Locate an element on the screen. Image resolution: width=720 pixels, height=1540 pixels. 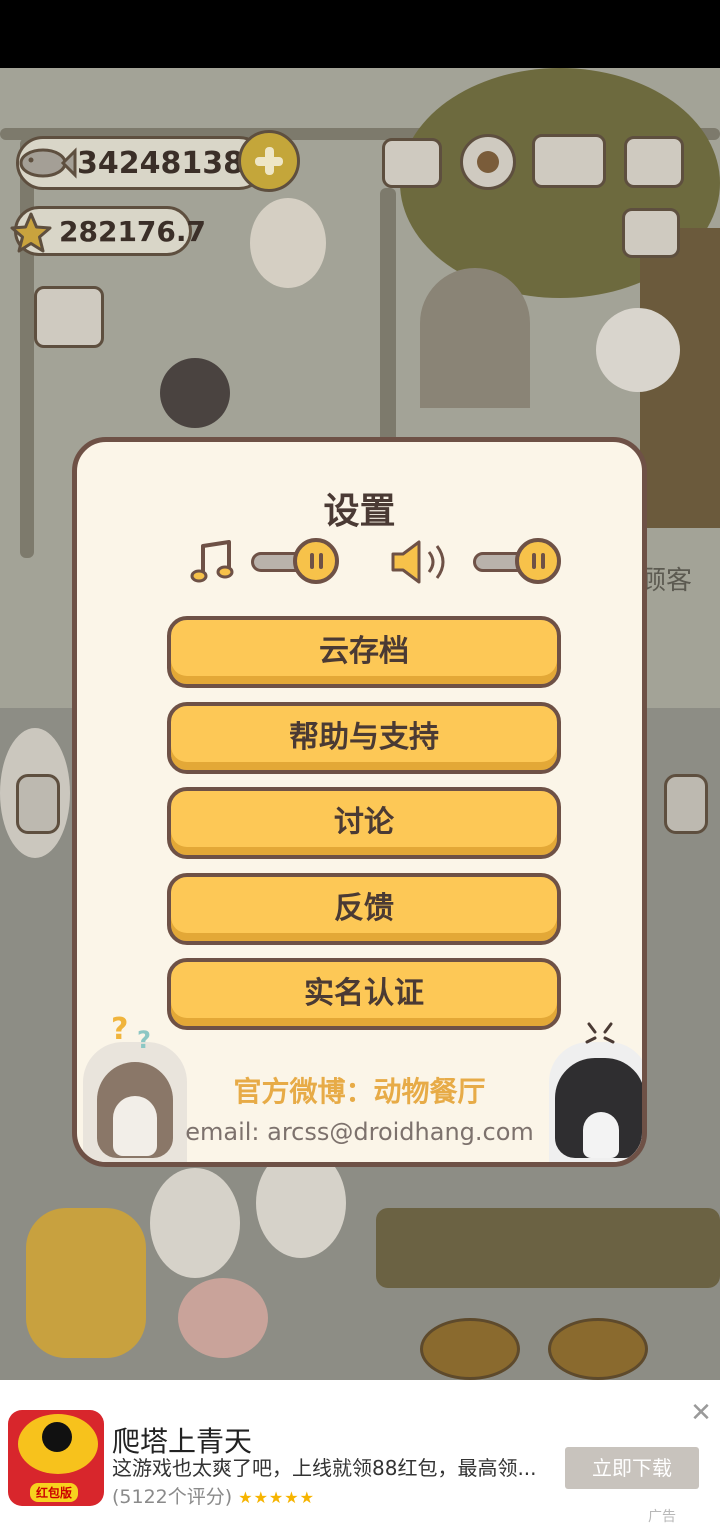
add-currency-button is located at coordinates (269, 161).